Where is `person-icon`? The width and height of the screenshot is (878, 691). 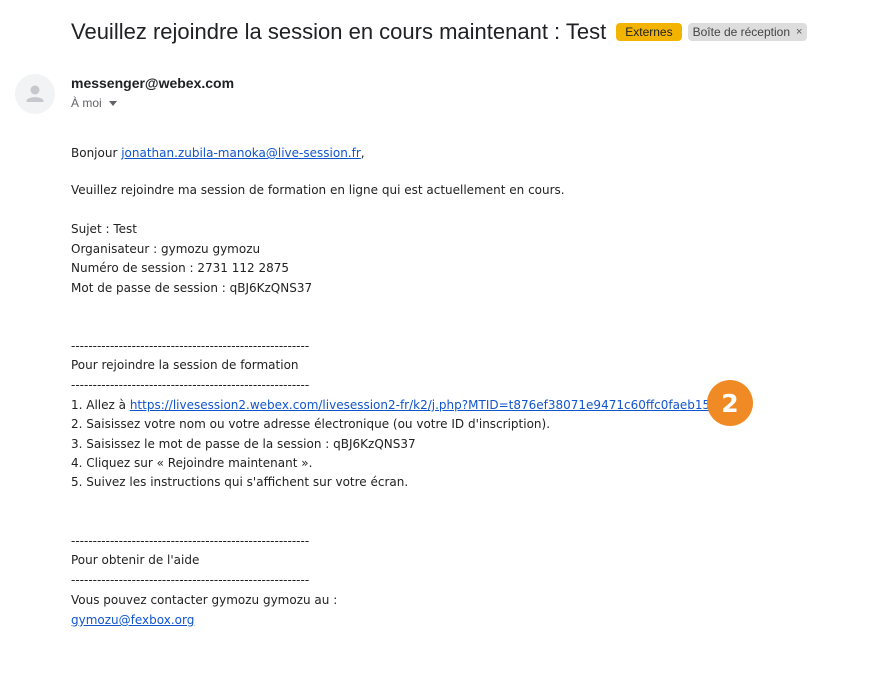
person-icon is located at coordinates (35, 93).